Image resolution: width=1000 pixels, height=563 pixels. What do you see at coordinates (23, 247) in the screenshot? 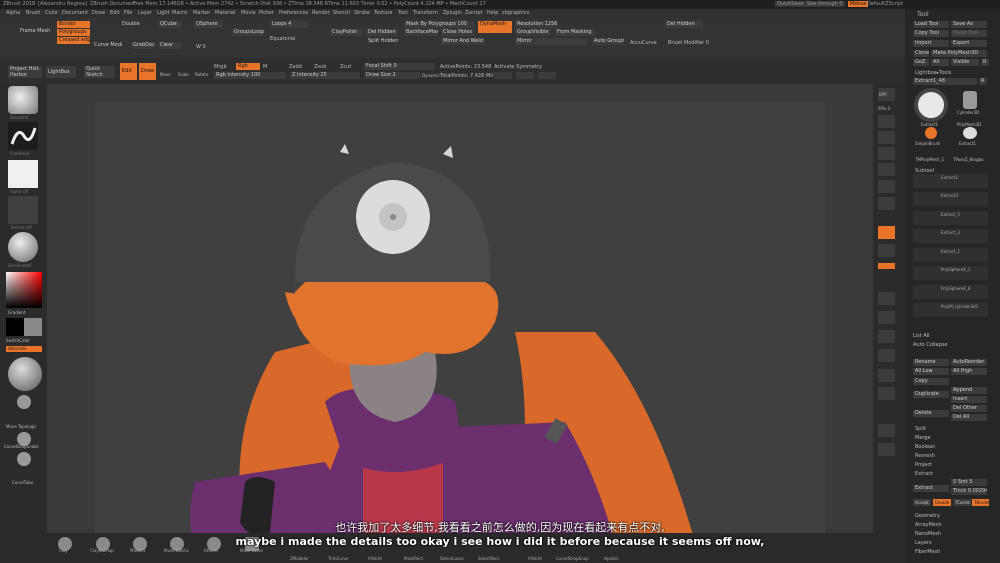
I see `material-thumbnail` at bounding box center [23, 247].